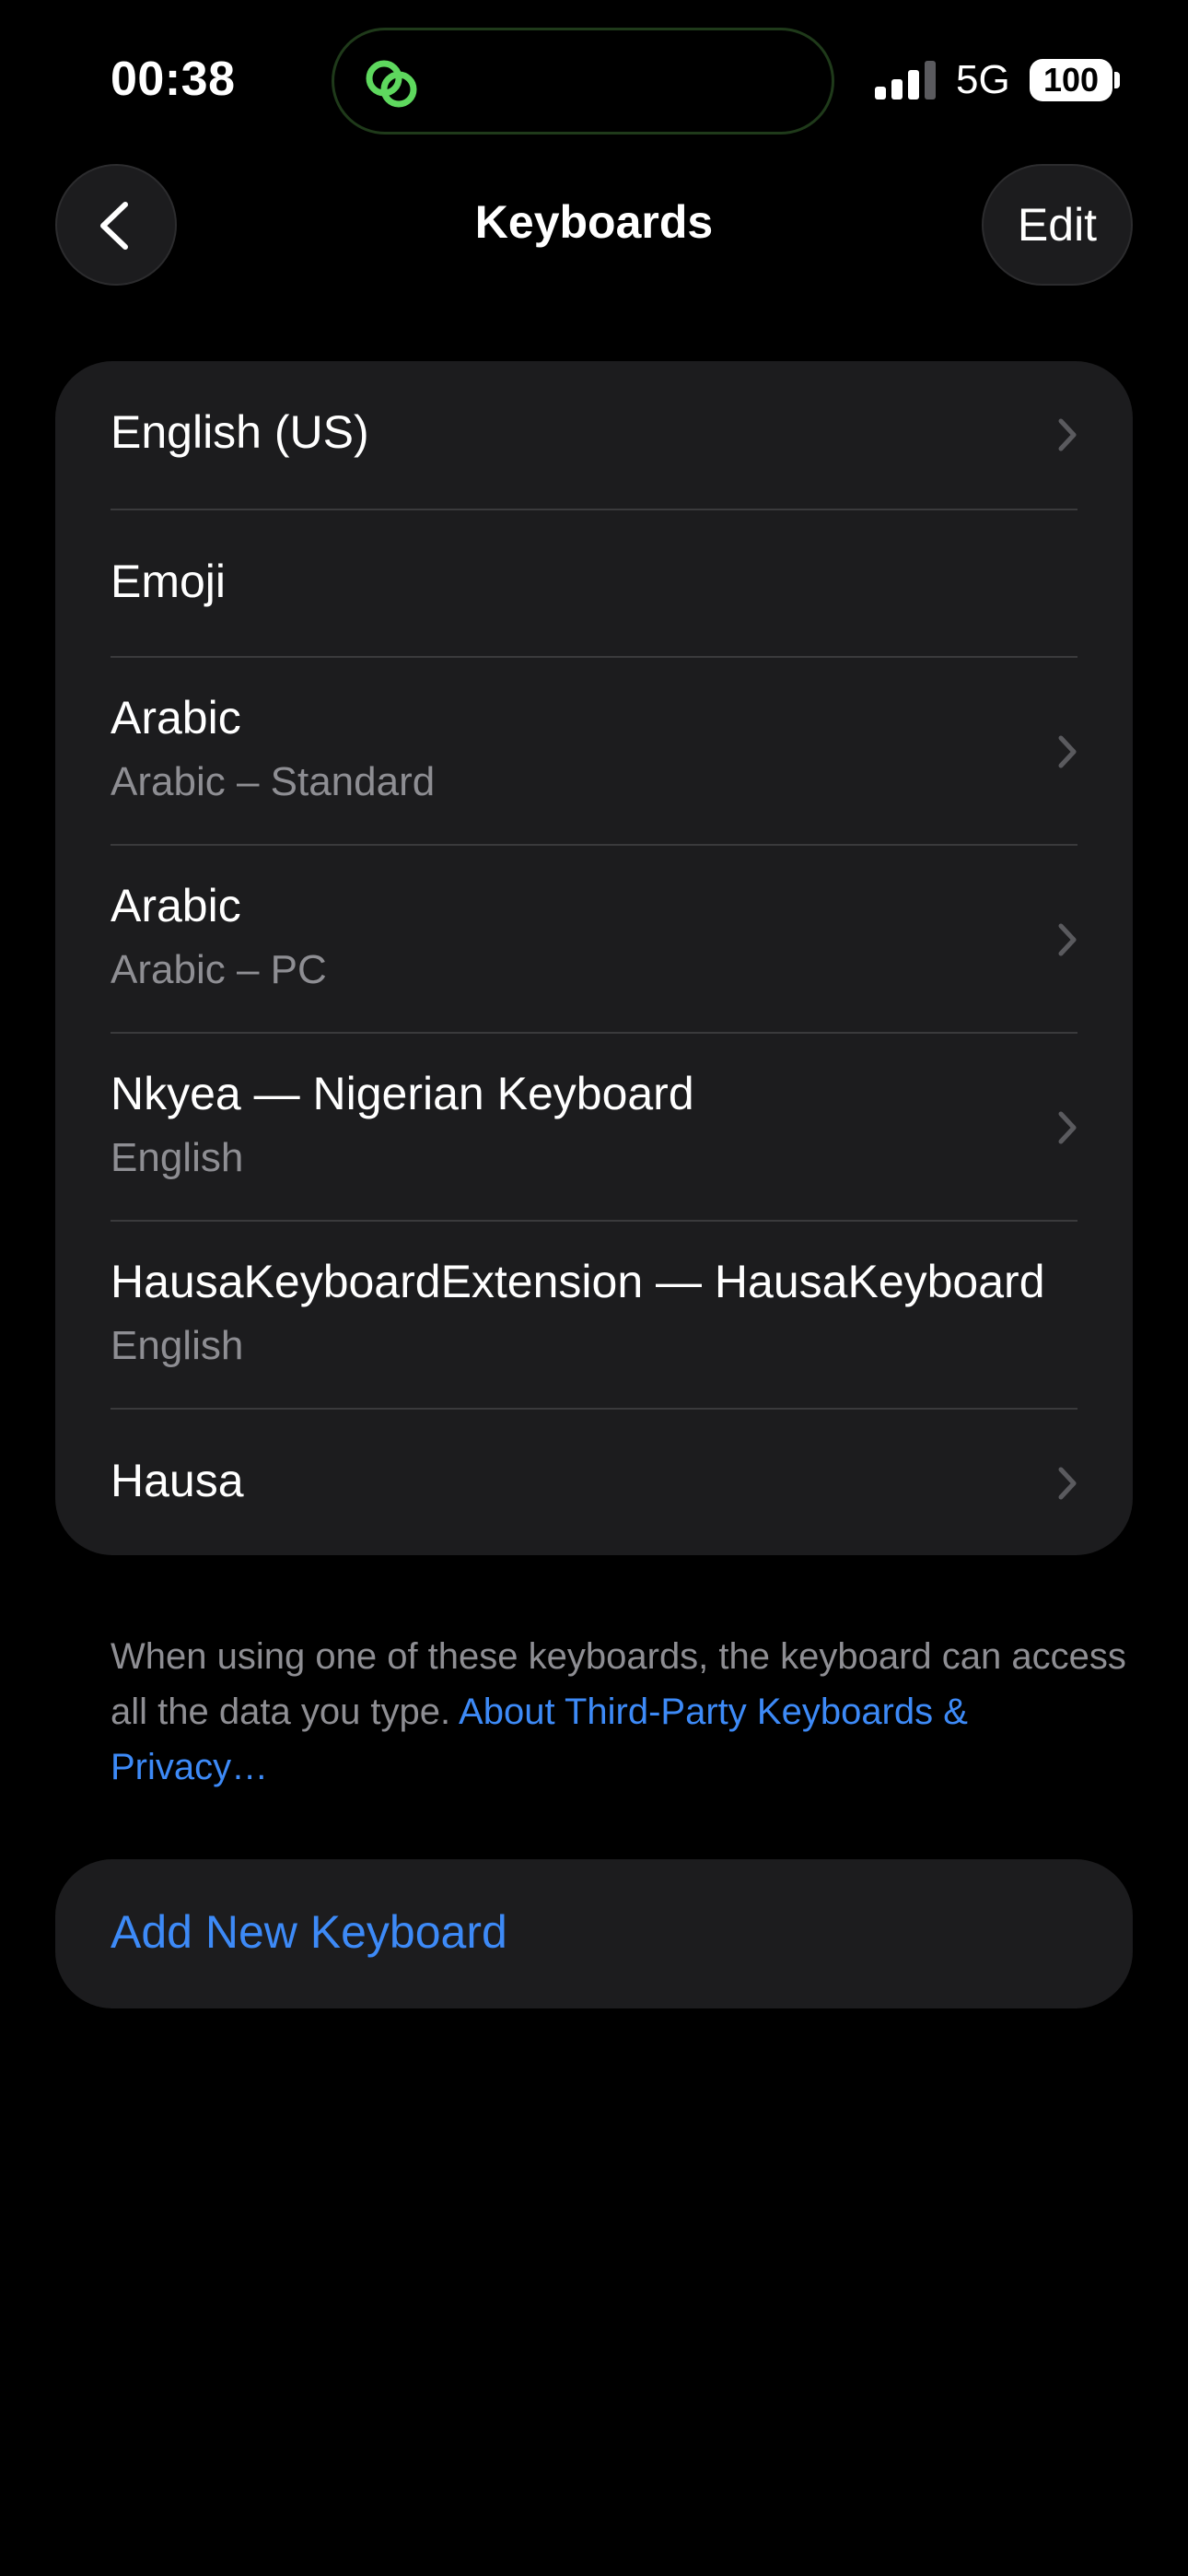 The image size is (1188, 2576). Describe the element at coordinates (309, 1932) in the screenshot. I see `add-new-keyboard-label: Add New Keyboard` at that location.